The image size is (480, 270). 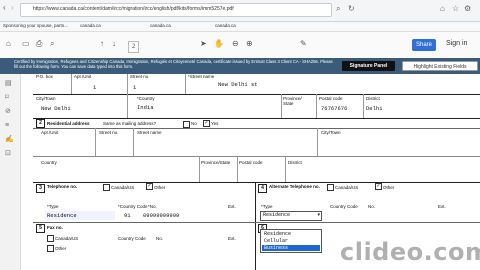 I want to click on province-label: Province/State, so click(x=216, y=162).